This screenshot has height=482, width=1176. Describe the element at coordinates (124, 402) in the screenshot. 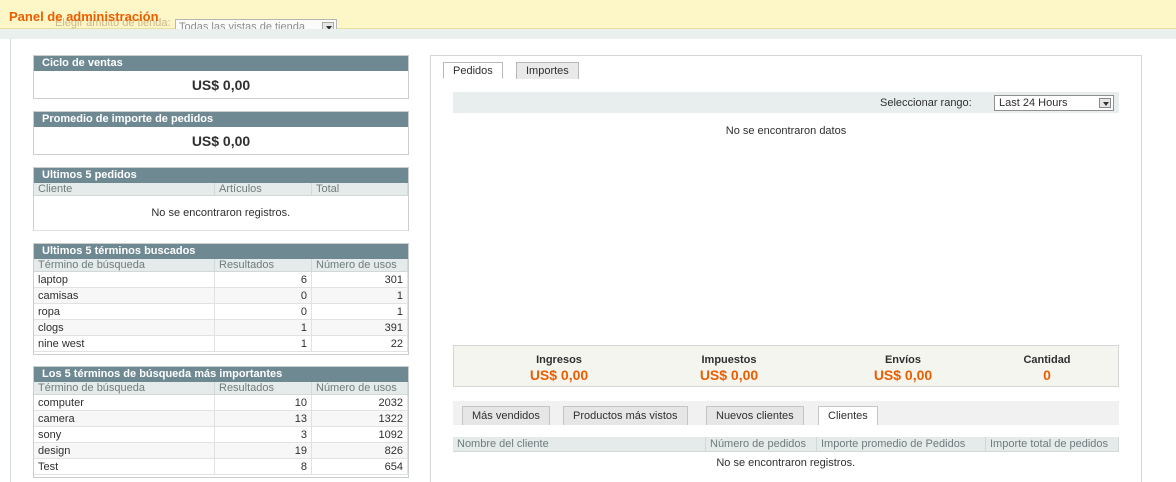

I see `search-term: computer` at that location.